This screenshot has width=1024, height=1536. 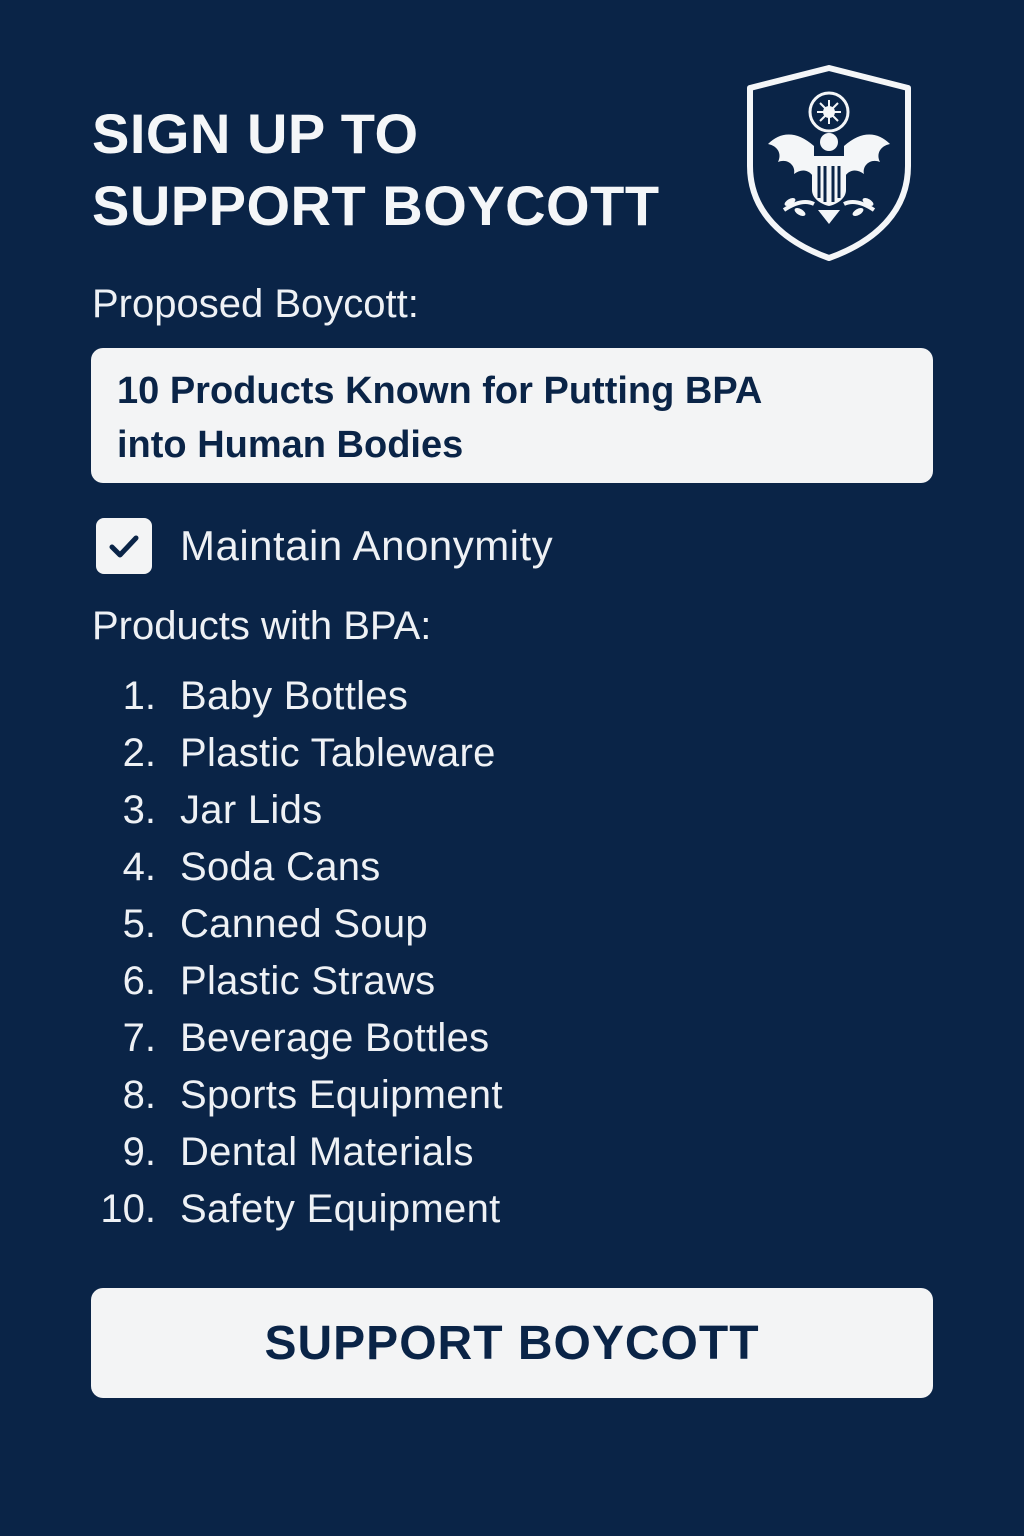 I want to click on list-item: 5. Canned Soup, so click(x=299, y=924).